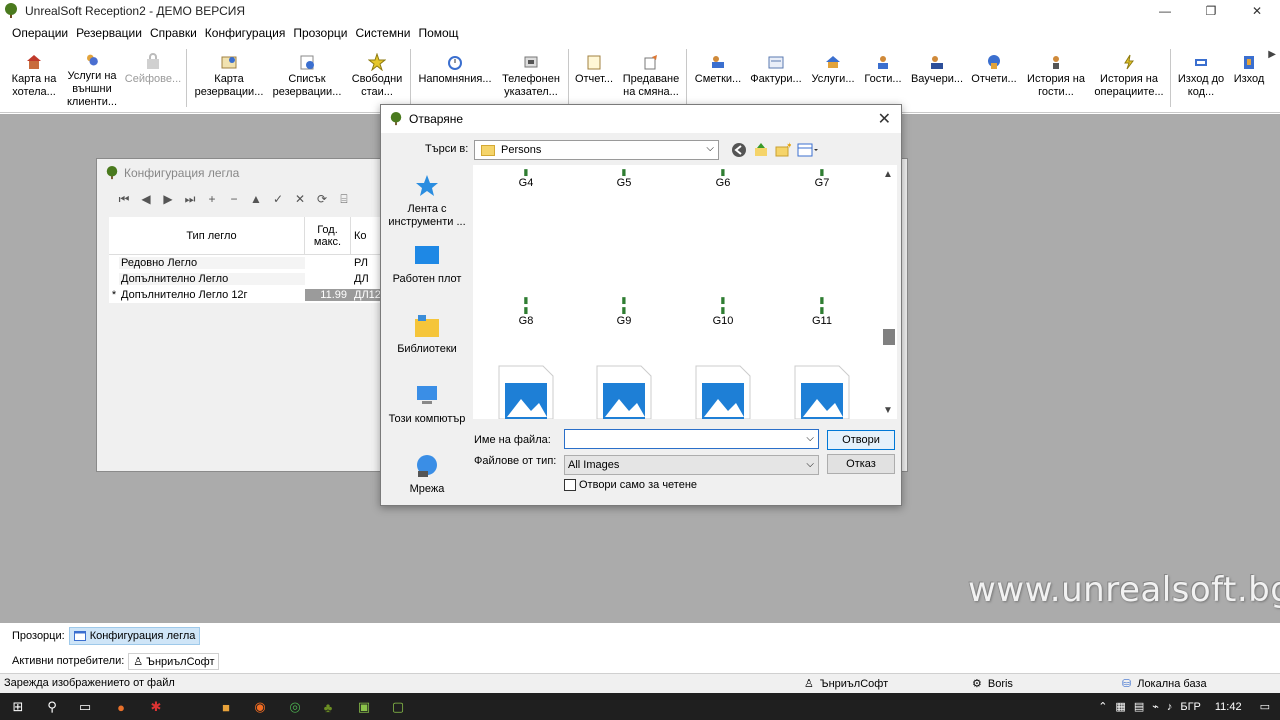 This screenshot has height=720, width=1280. What do you see at coordinates (723, 178) in the screenshot?
I see `file-item: ▮ G6` at bounding box center [723, 178].